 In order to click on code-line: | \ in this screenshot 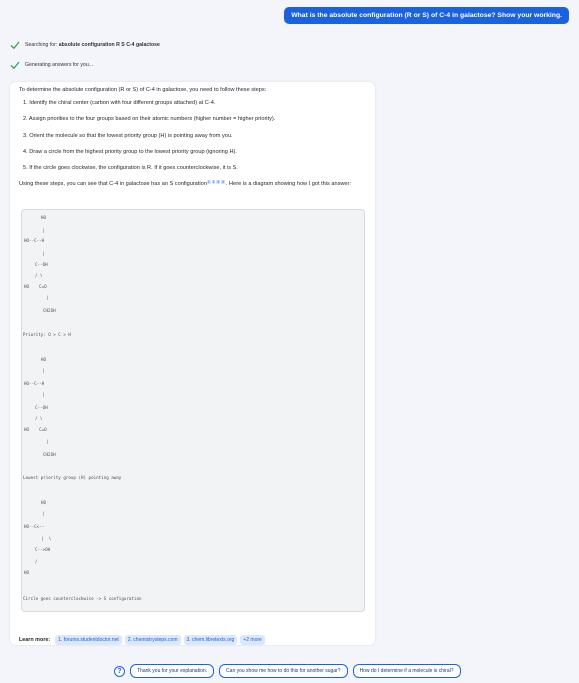, I will do `click(46, 538)`.